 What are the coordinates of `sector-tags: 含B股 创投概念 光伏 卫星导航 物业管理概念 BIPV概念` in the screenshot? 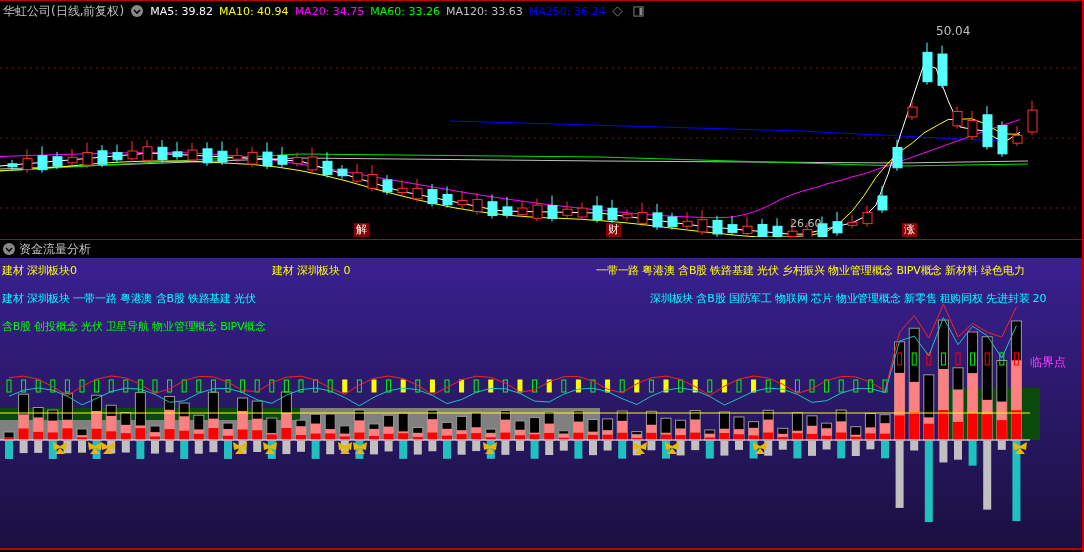 It's located at (134, 327).